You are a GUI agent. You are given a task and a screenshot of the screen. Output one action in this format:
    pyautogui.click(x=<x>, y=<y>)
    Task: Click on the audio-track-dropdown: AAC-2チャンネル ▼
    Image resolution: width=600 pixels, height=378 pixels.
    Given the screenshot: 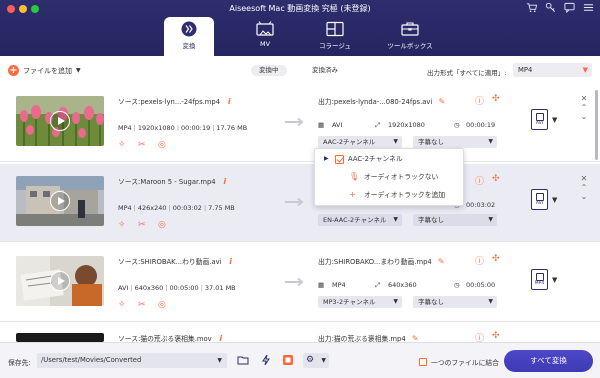 What is the action you would take?
    pyautogui.click(x=360, y=142)
    